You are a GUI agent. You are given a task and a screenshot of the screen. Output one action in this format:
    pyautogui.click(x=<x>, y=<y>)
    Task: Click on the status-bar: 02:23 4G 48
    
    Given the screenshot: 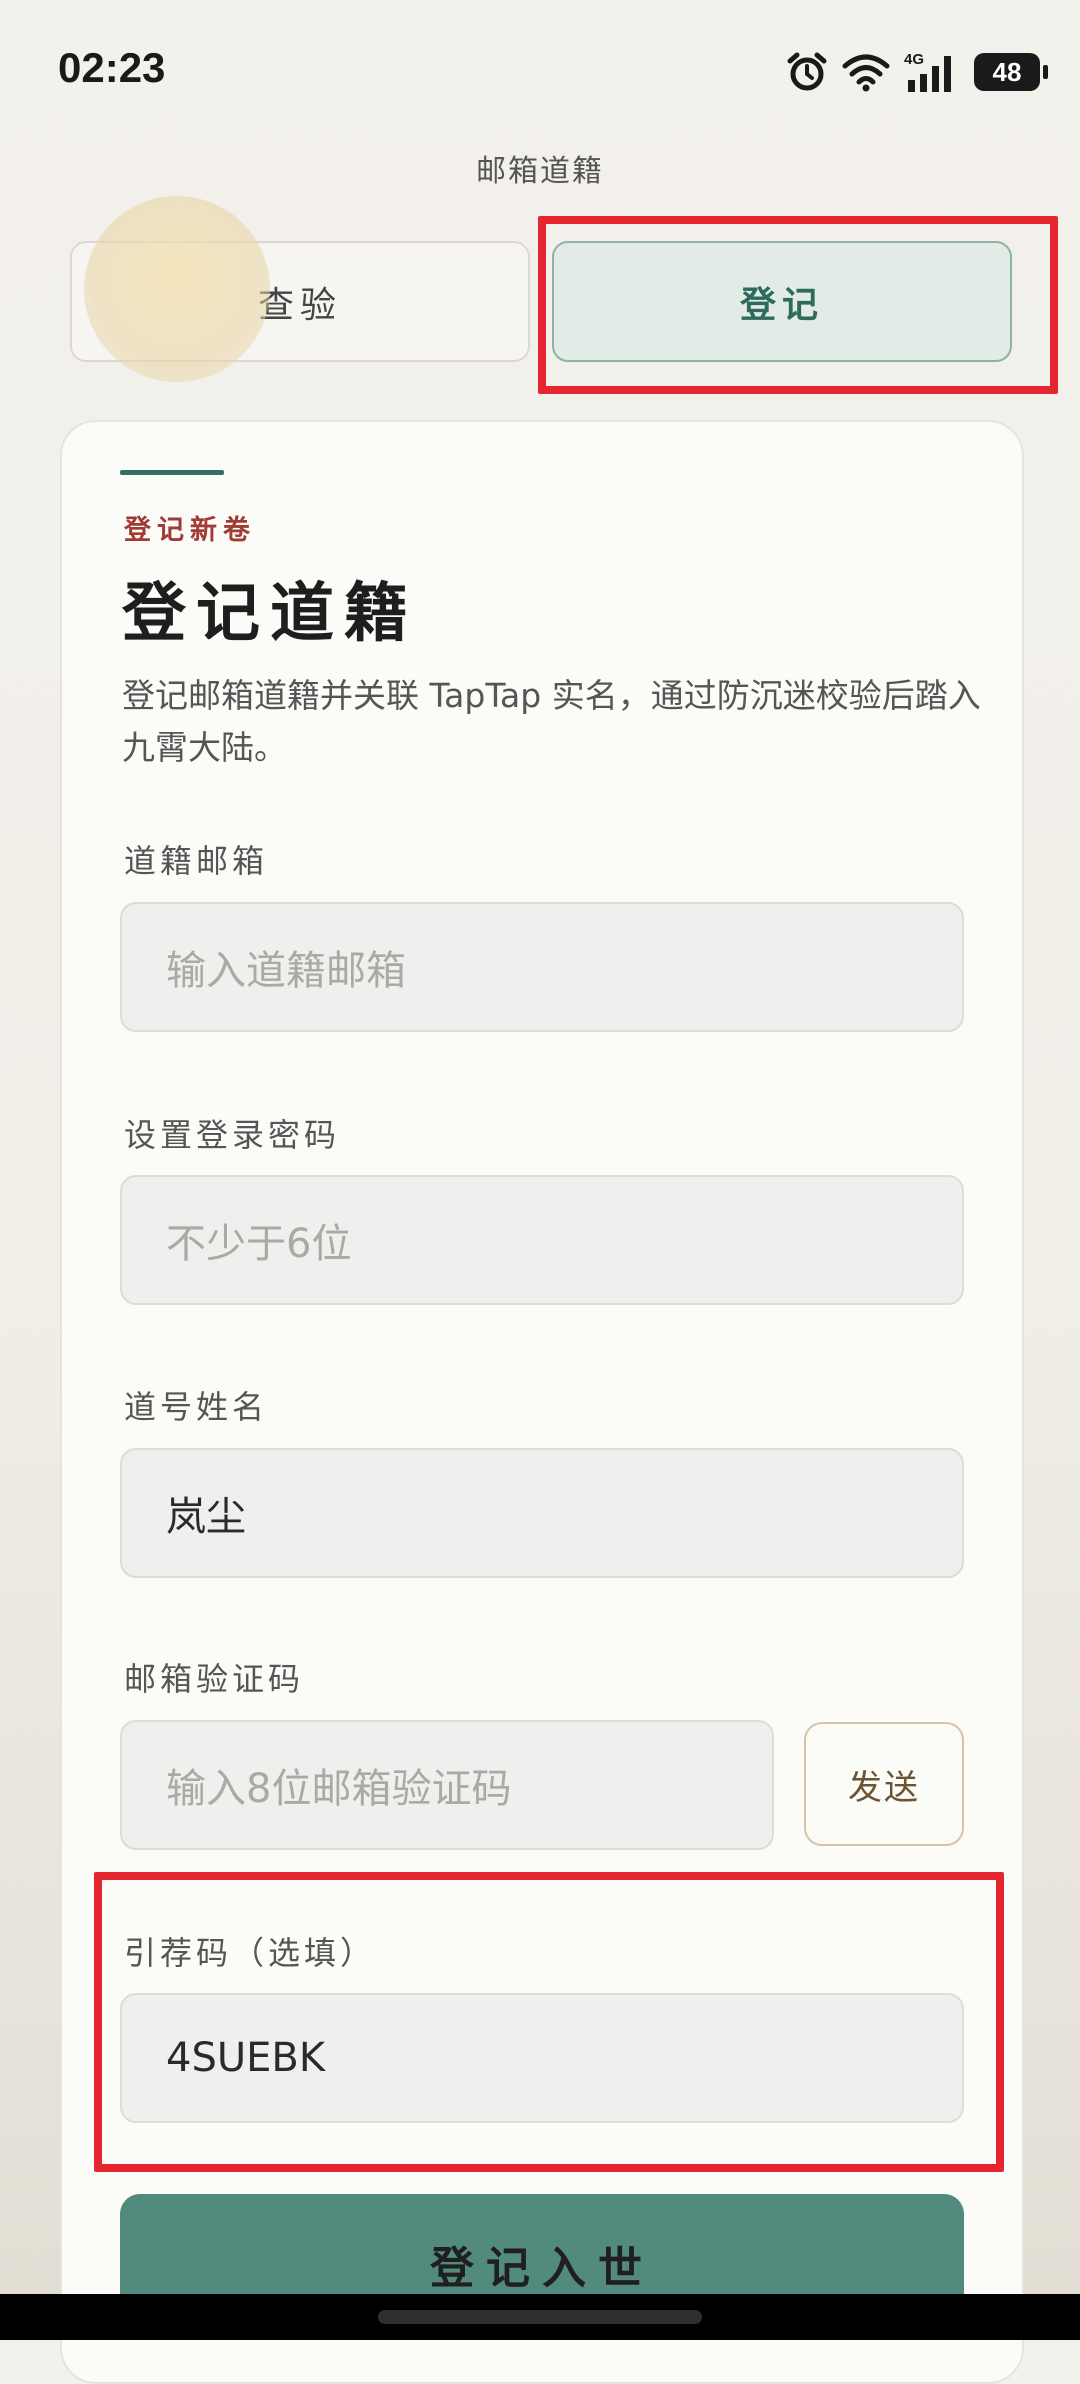 What is the action you would take?
    pyautogui.click(x=540, y=70)
    